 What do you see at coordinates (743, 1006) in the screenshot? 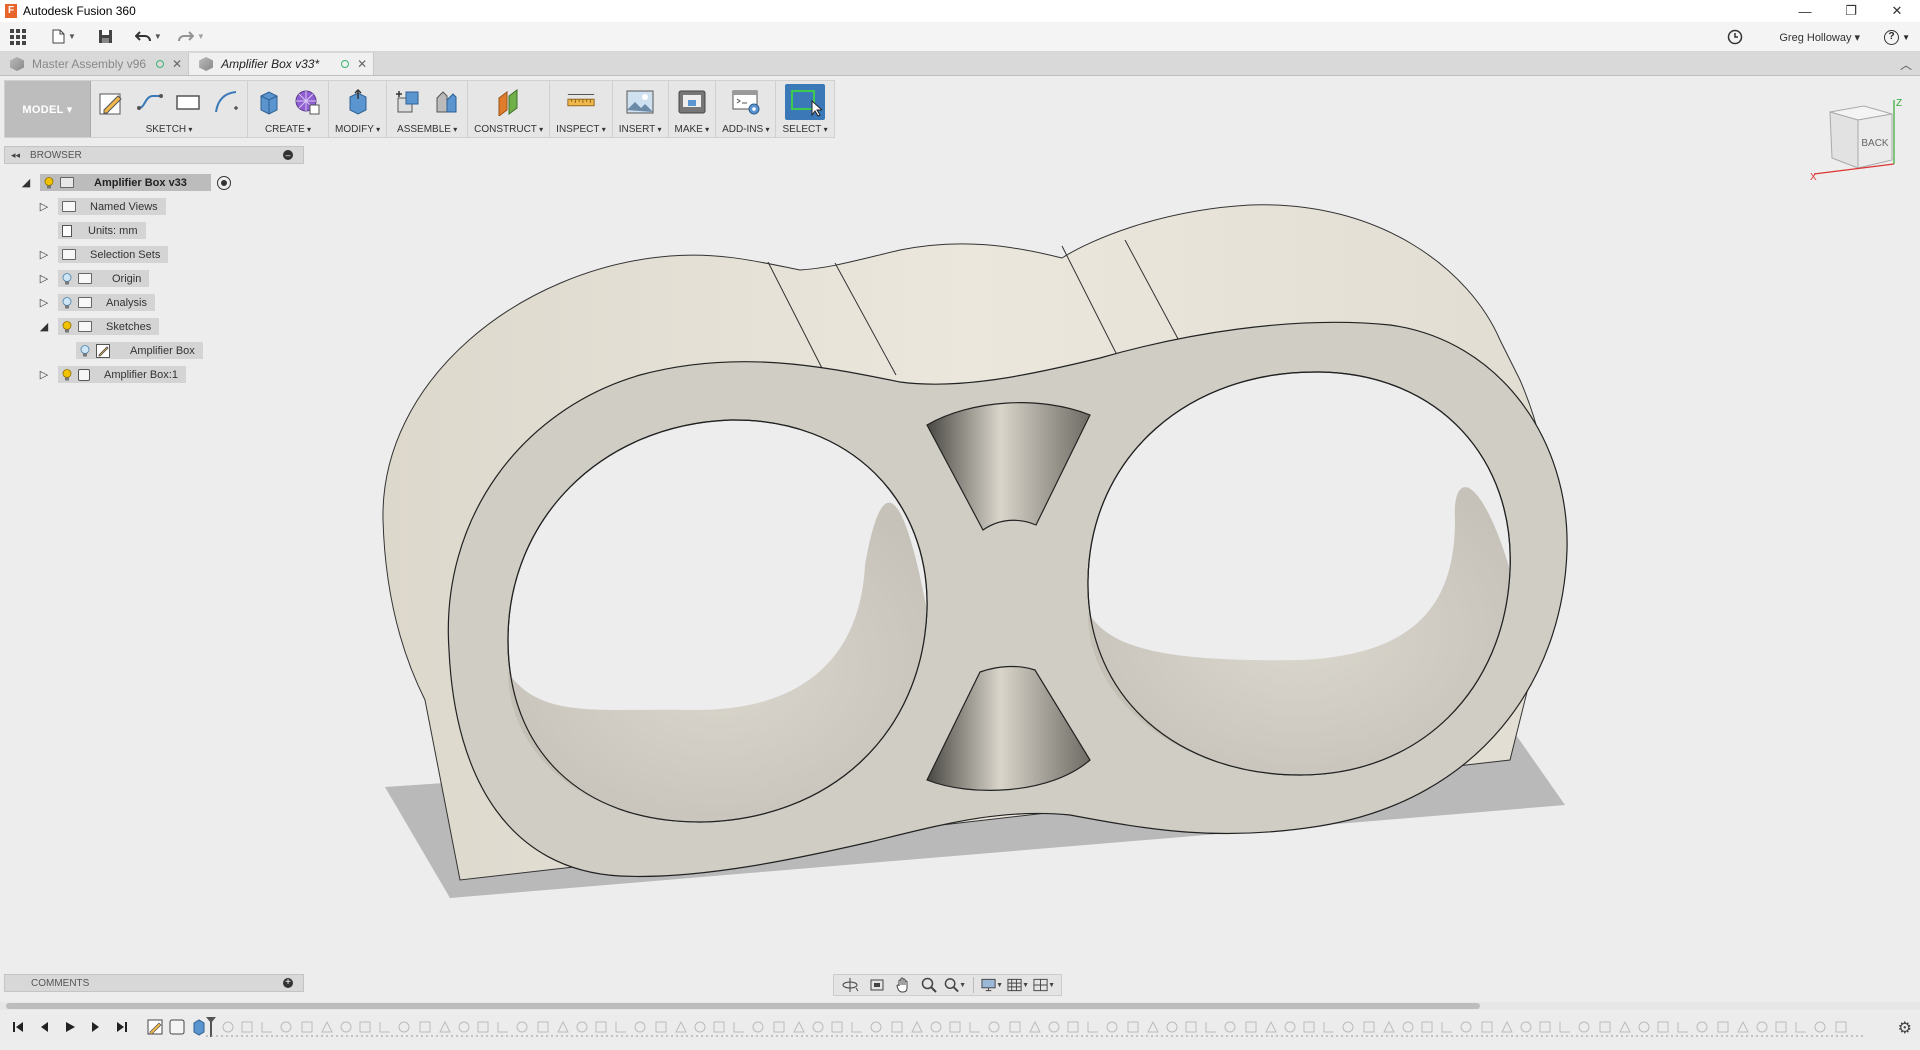
I see `timeline-scroll-thumb` at bounding box center [743, 1006].